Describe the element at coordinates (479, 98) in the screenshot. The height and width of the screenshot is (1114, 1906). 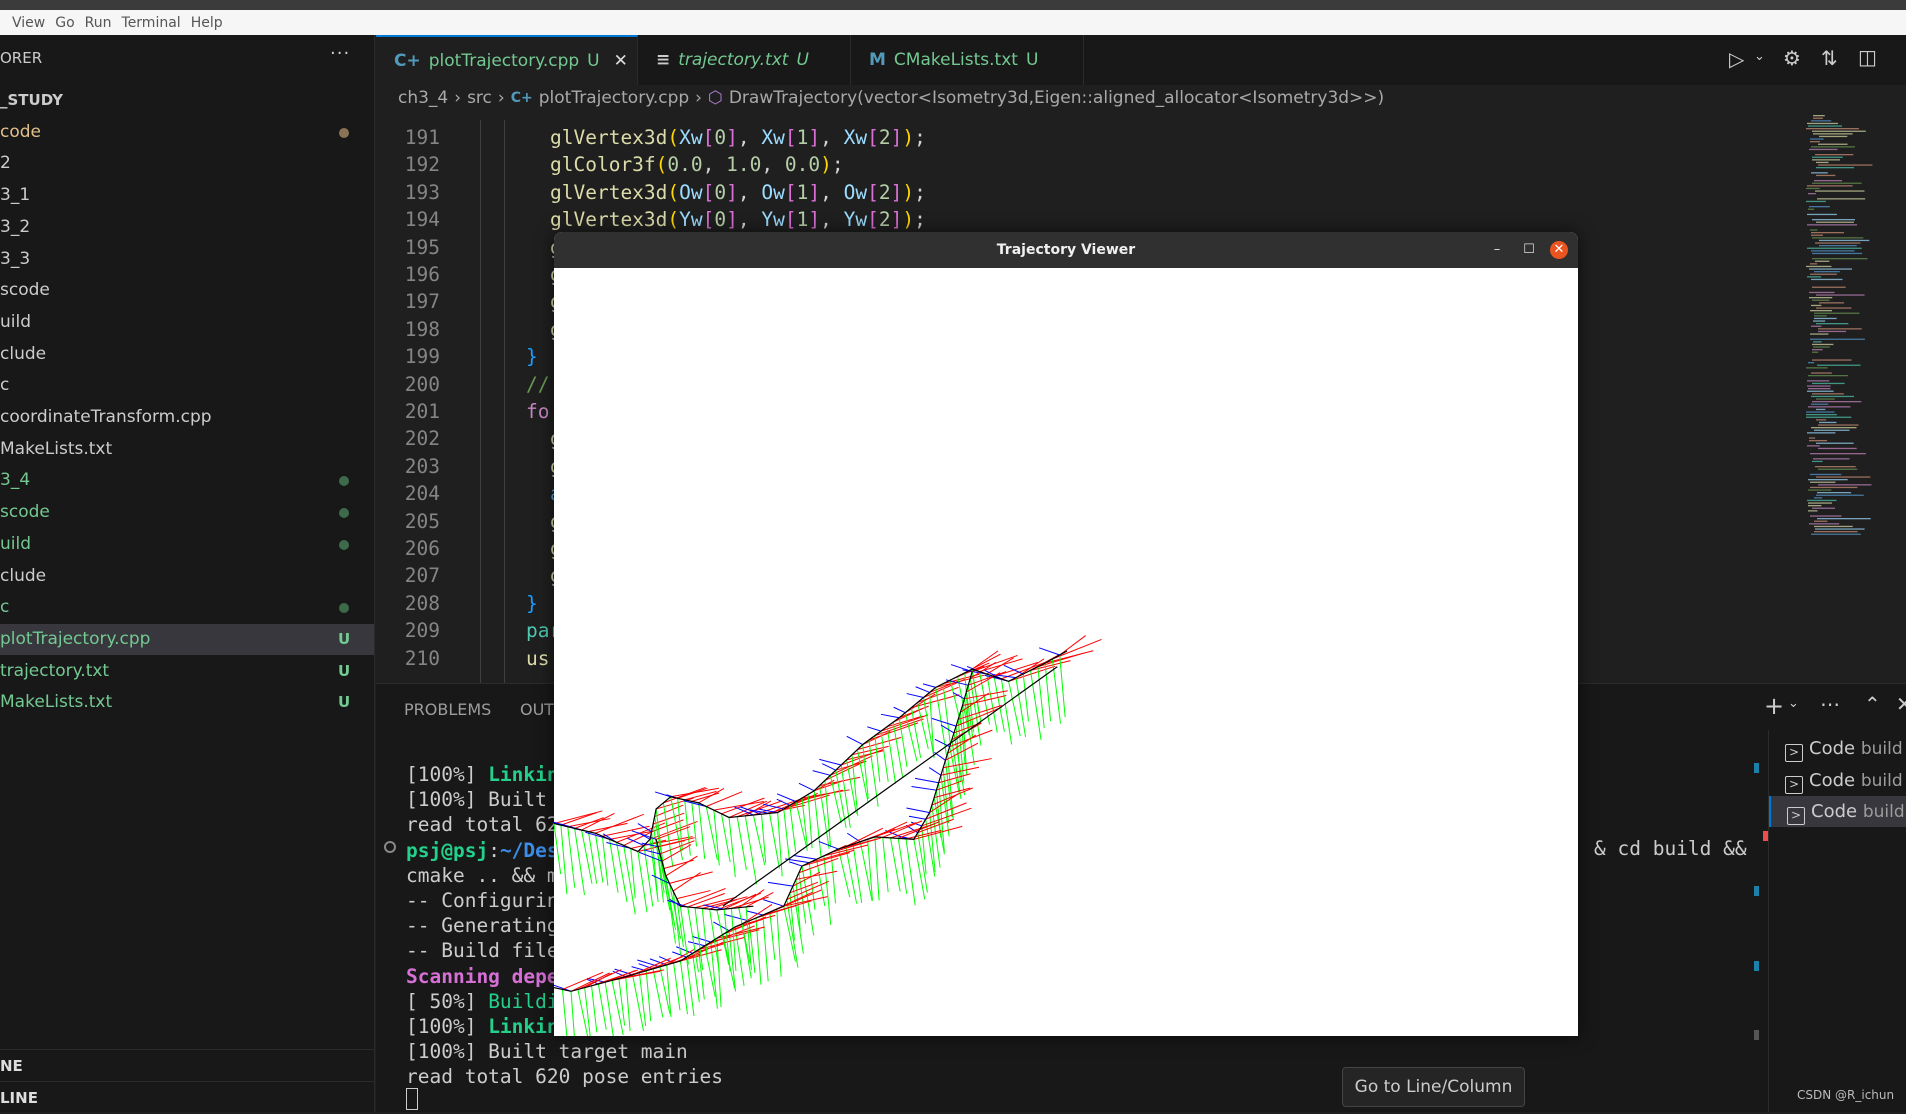
I see `breadcrumb-folder: src` at that location.